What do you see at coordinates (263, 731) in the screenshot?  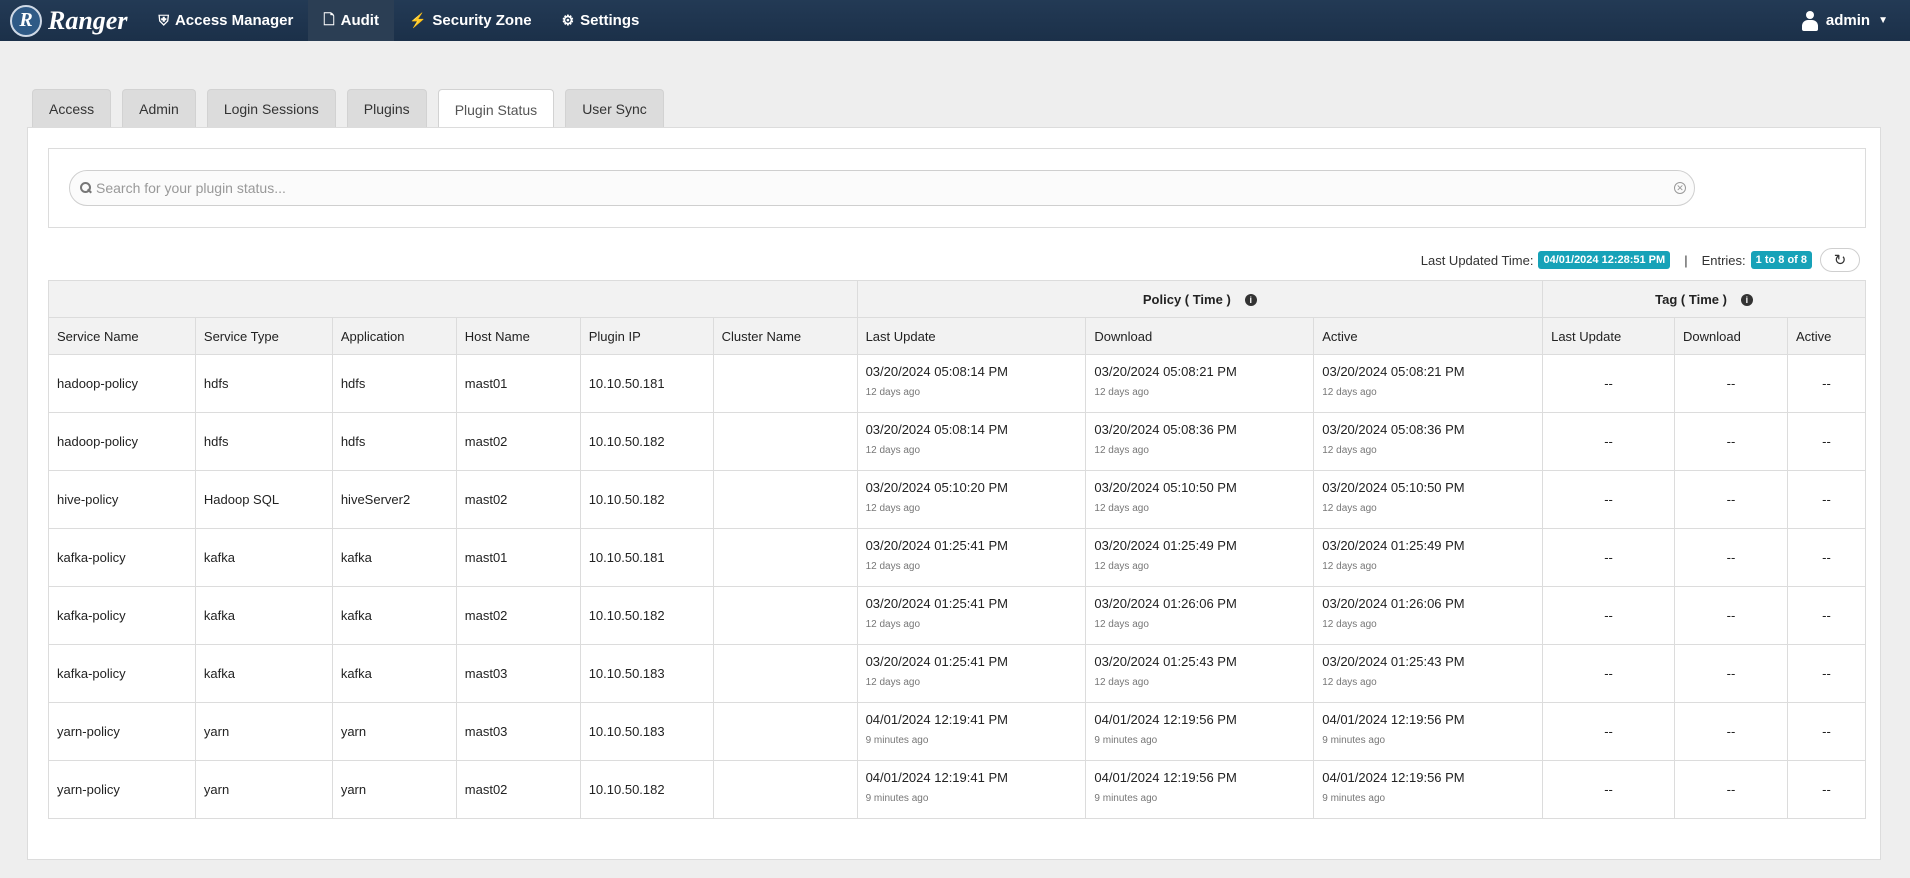 I see `cell-service-type: yarn` at bounding box center [263, 731].